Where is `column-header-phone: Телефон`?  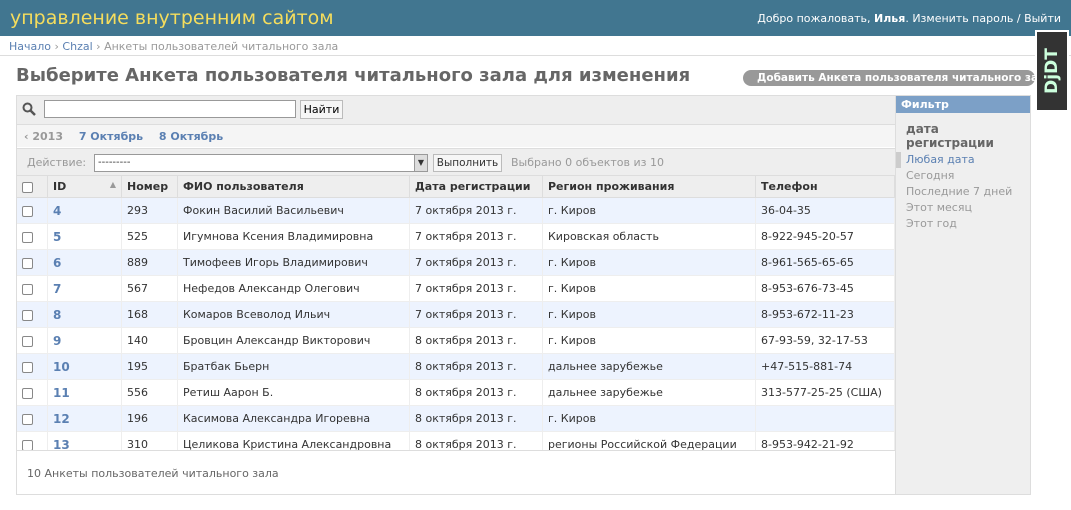 column-header-phone: Телефон is located at coordinates (825, 187).